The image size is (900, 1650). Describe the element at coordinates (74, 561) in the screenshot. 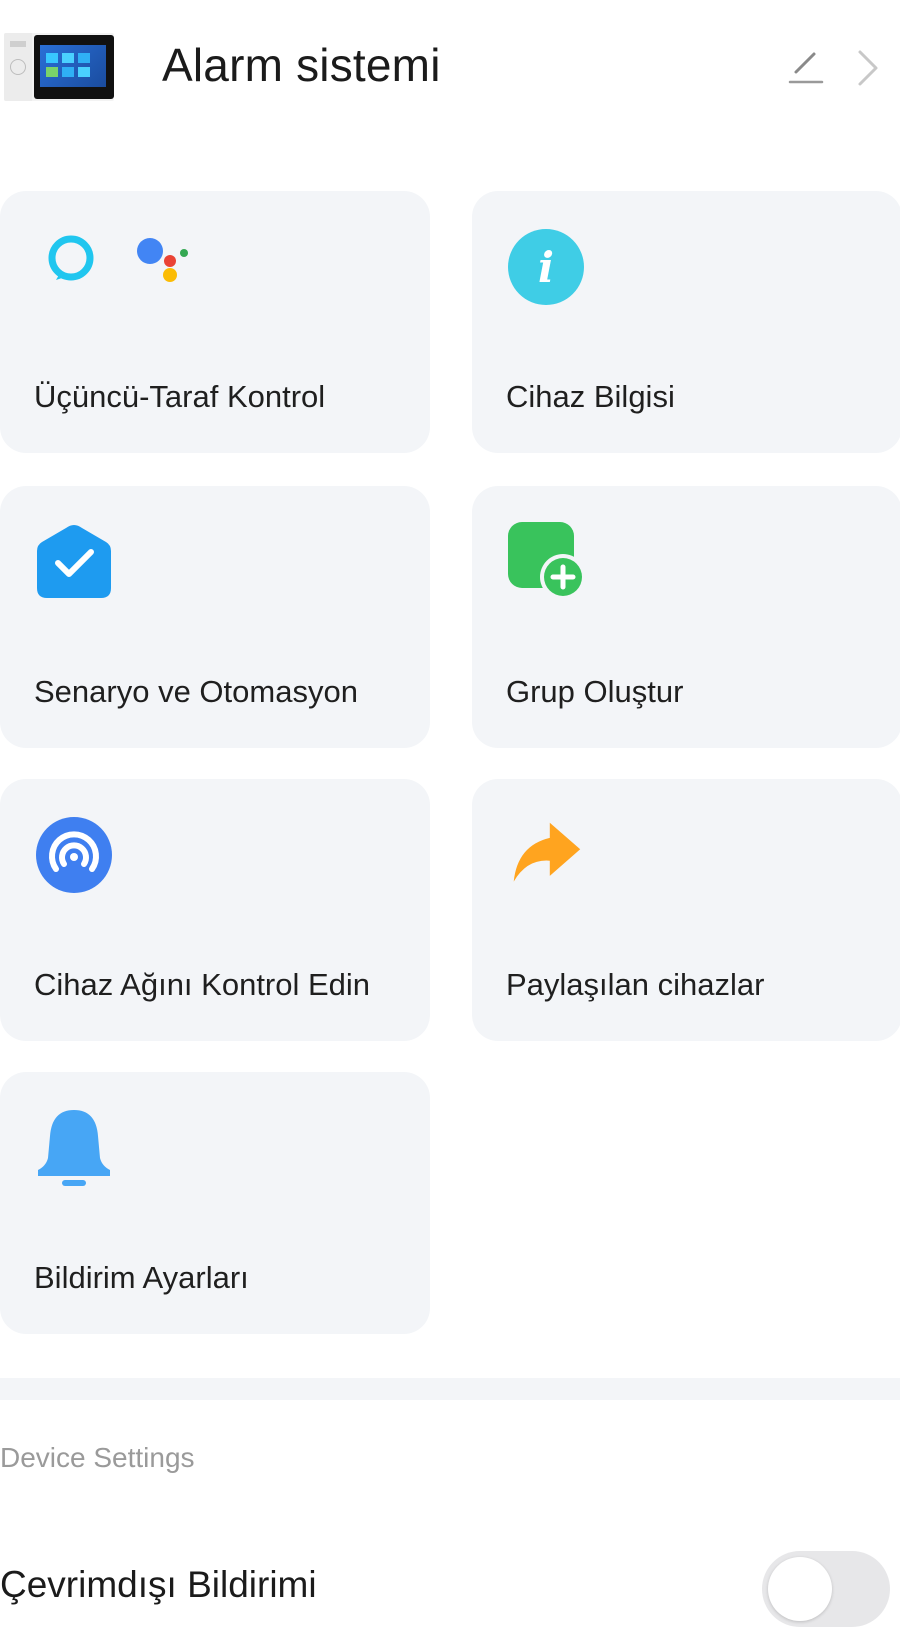

I see `checkmark-shield-icon` at that location.